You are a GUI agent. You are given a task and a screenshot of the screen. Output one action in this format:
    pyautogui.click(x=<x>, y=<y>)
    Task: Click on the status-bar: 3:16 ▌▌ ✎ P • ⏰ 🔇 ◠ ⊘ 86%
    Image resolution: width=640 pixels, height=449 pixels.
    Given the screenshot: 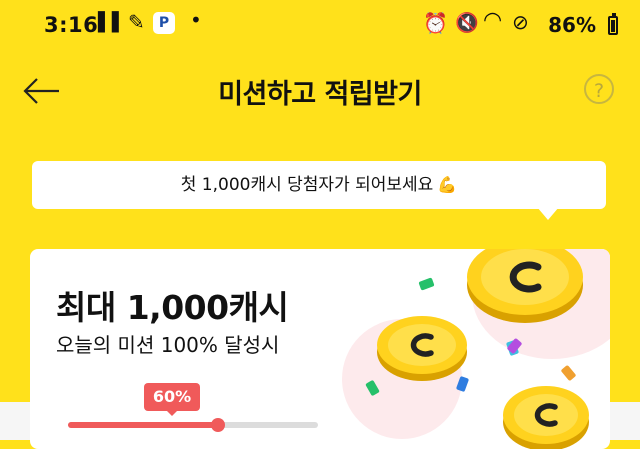 What is the action you would take?
    pyautogui.click(x=320, y=26)
    